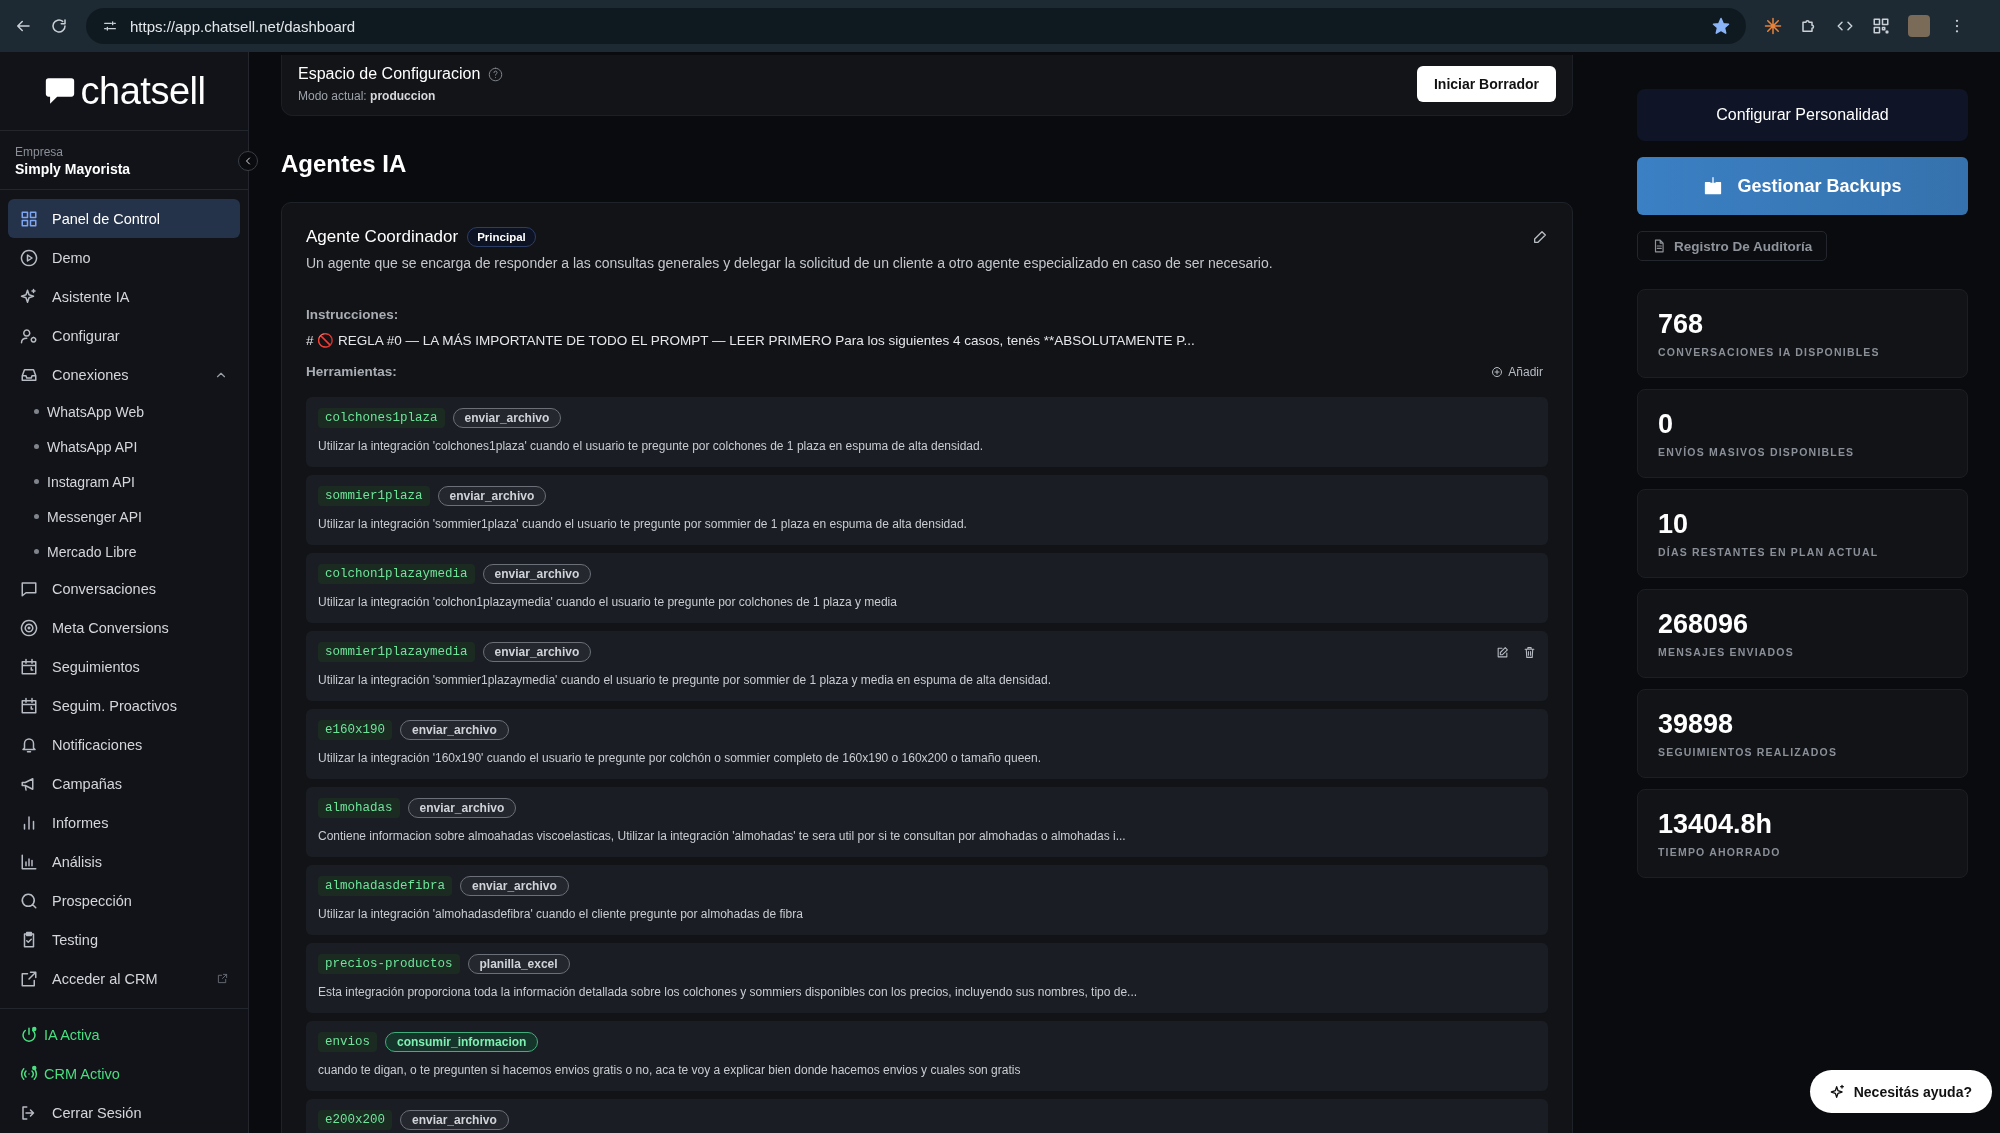 This screenshot has width=2000, height=1133. I want to click on tool-type-tag: consumir_informacion, so click(462, 1042).